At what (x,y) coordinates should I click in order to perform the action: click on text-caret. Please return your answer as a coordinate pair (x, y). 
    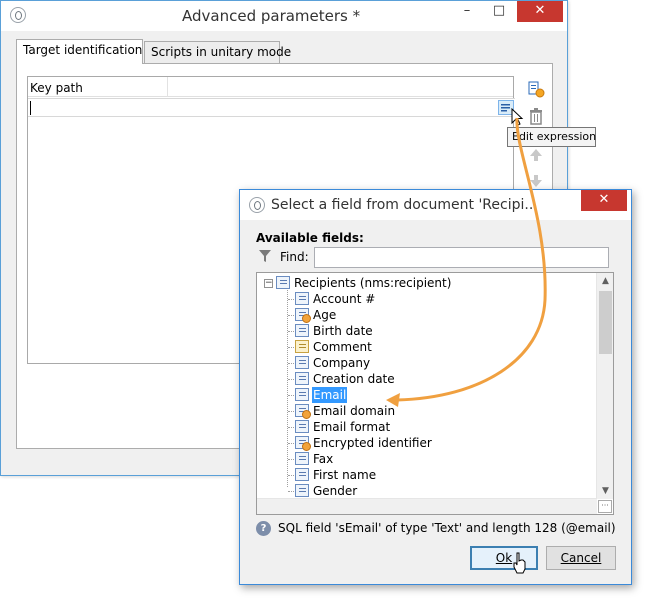
    Looking at the image, I should click on (30, 108).